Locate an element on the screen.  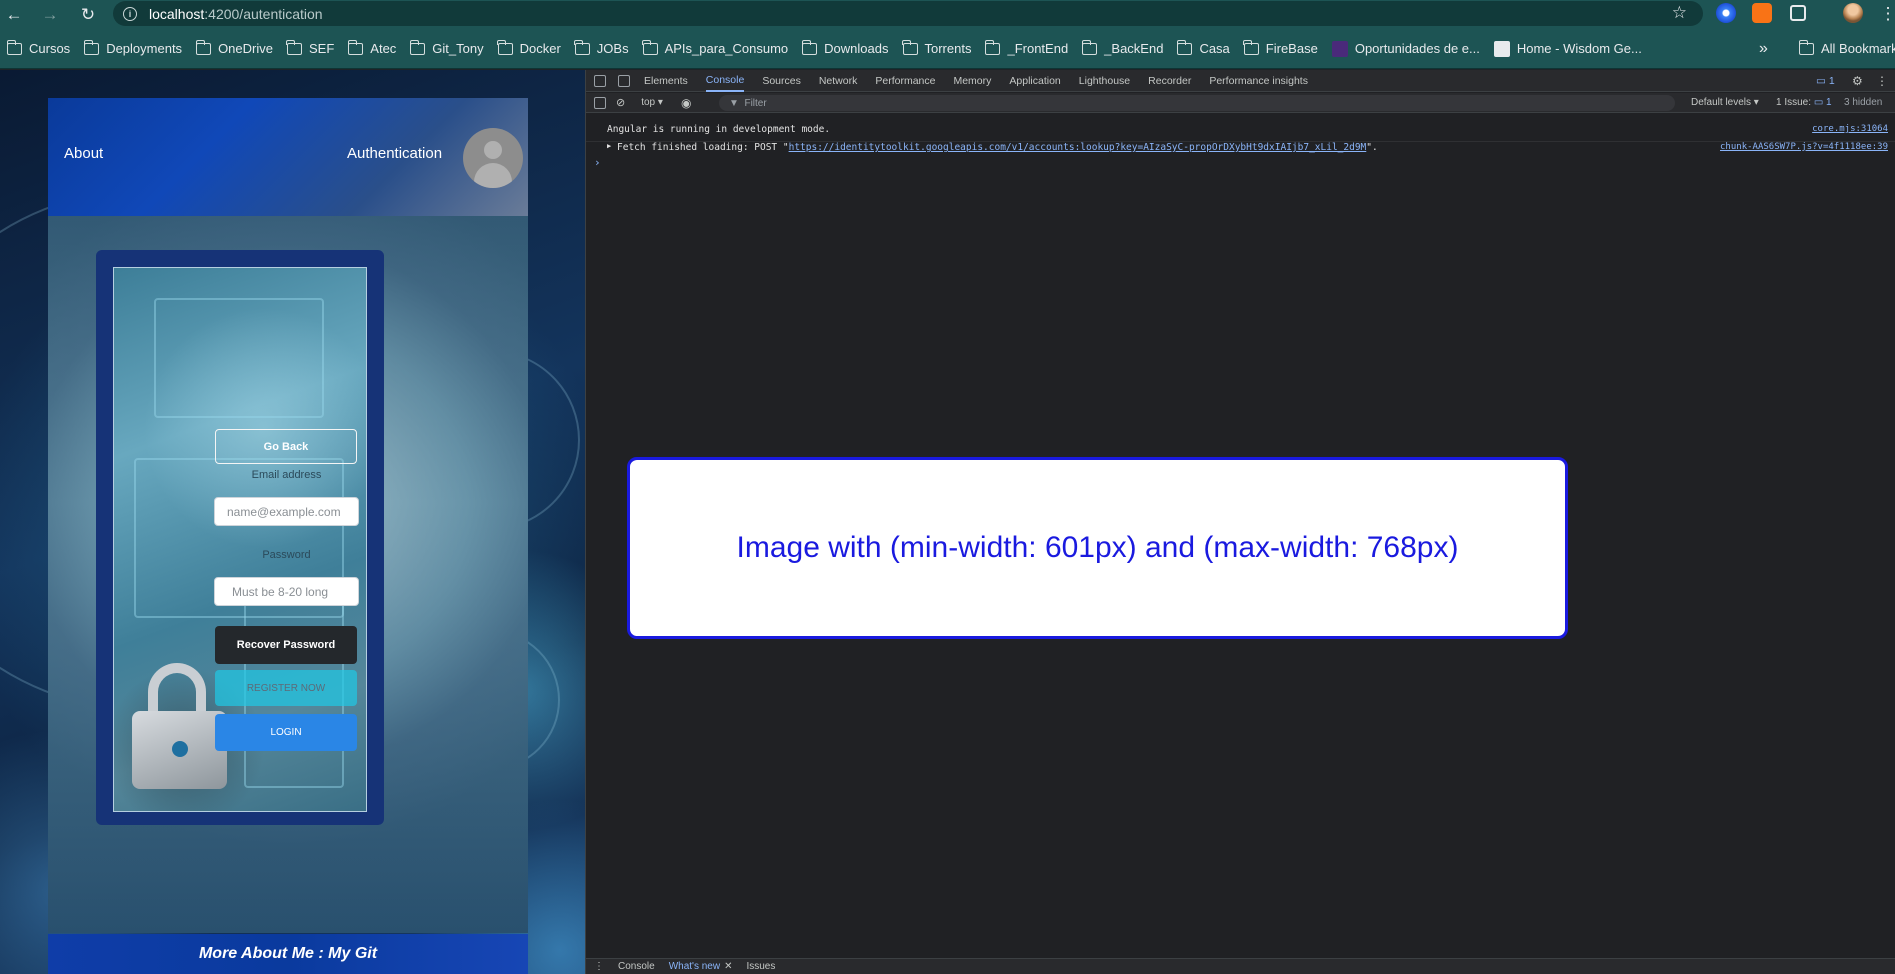
recover-password-button: Recover Password is located at coordinates (286, 645).